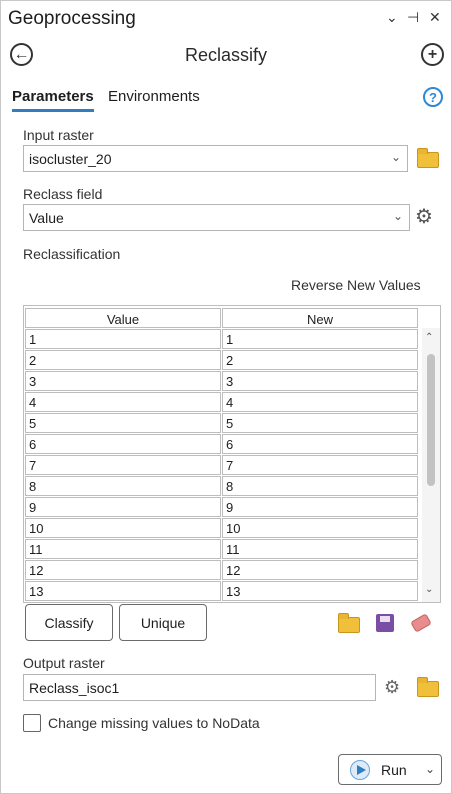 This screenshot has height=794, width=452. Describe the element at coordinates (320, 318) in the screenshot. I see `column-header-new: New` at that location.